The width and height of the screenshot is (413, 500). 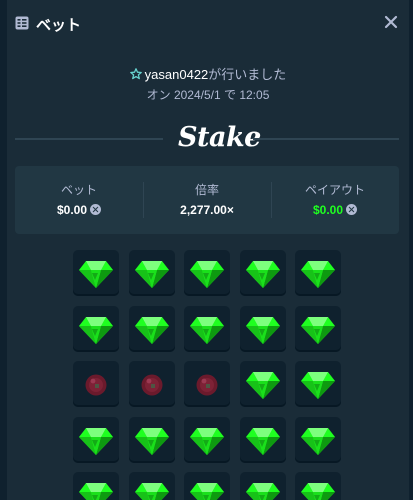 I want to click on background-edge-left, so click(x=3, y=250).